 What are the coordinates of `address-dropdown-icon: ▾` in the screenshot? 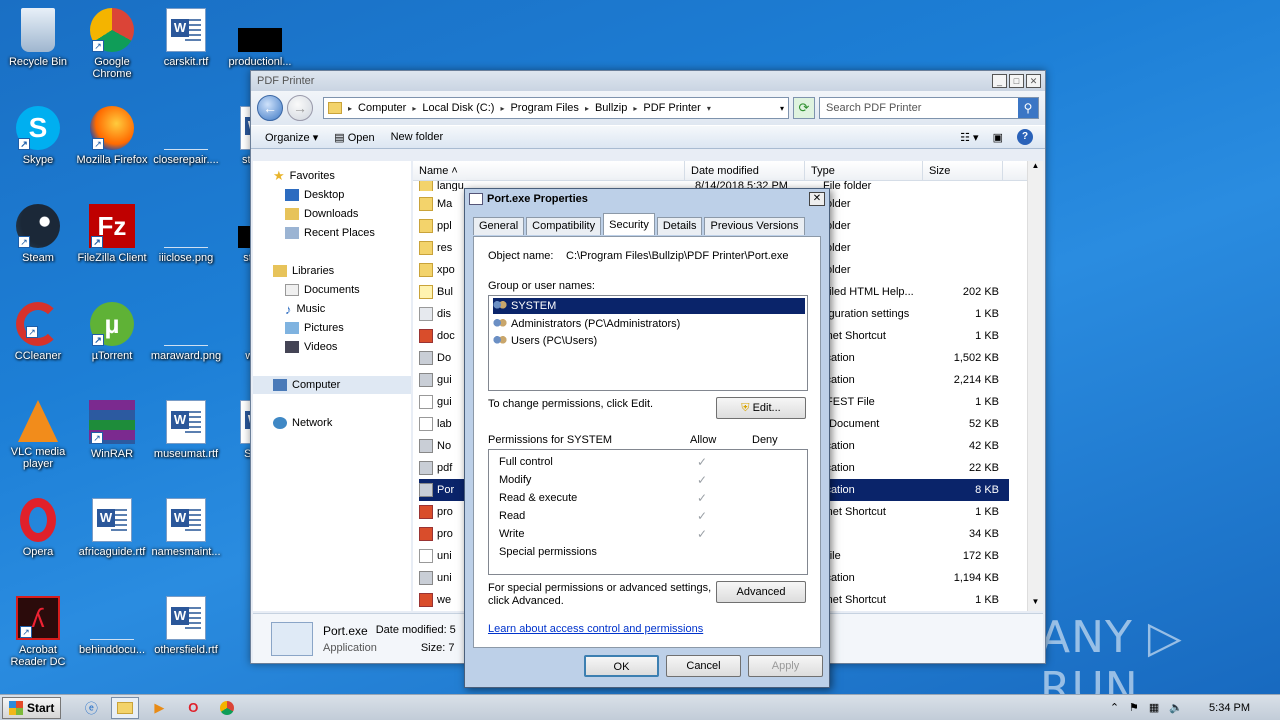 It's located at (782, 108).